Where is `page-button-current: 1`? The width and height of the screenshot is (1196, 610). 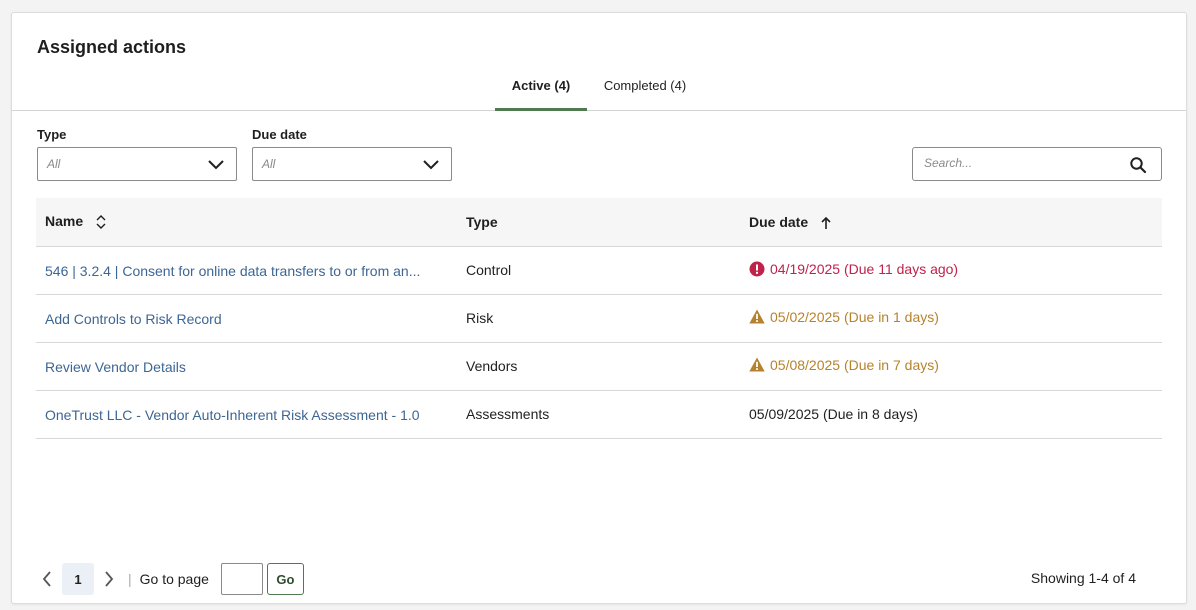
page-button-current: 1 is located at coordinates (78, 579).